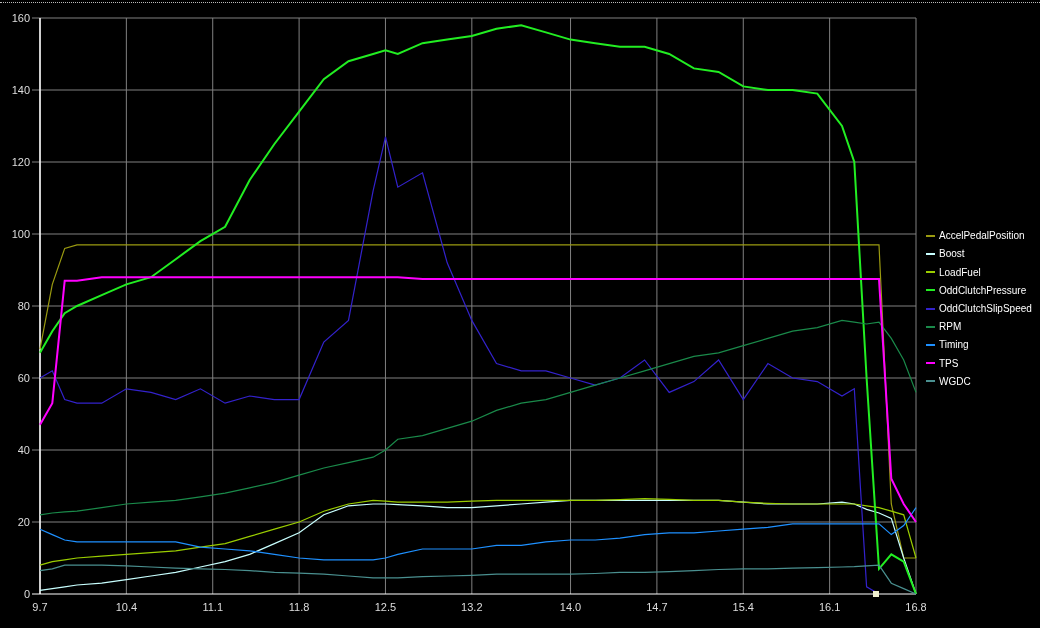 This screenshot has height=628, width=1040. Describe the element at coordinates (982, 236) in the screenshot. I see `legend-label: AccelPedalPosition` at that location.